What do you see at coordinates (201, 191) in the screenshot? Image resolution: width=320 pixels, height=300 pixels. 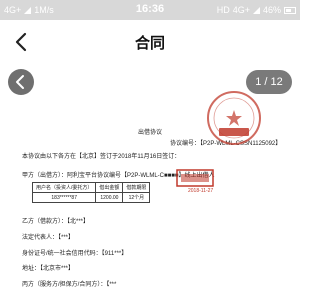 I see `stamp-date: 2018-11-27` at bounding box center [201, 191].